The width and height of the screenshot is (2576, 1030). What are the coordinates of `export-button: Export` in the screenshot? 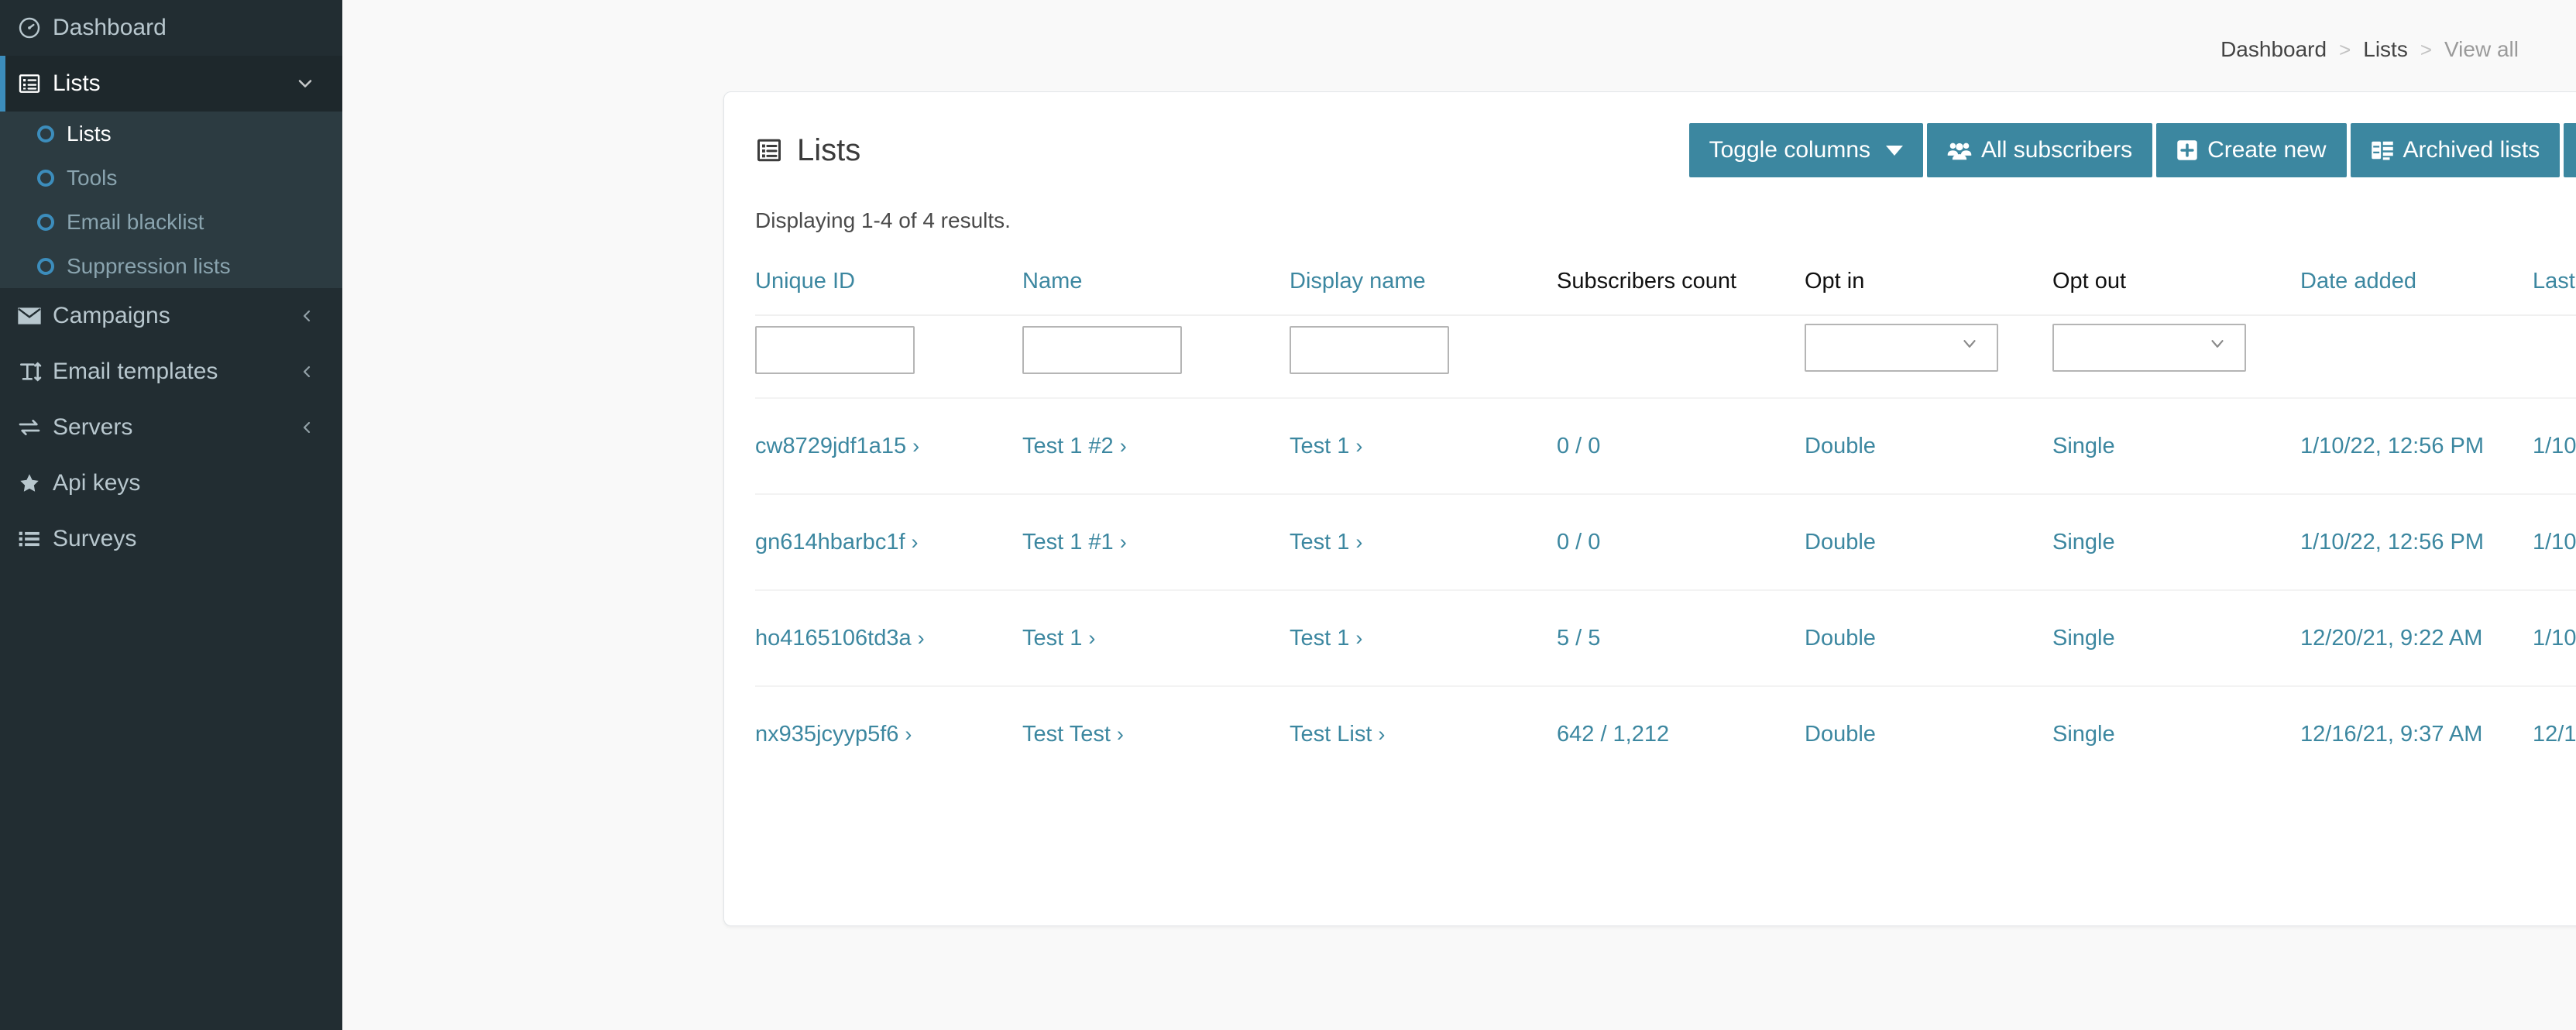 It's located at (2570, 150).